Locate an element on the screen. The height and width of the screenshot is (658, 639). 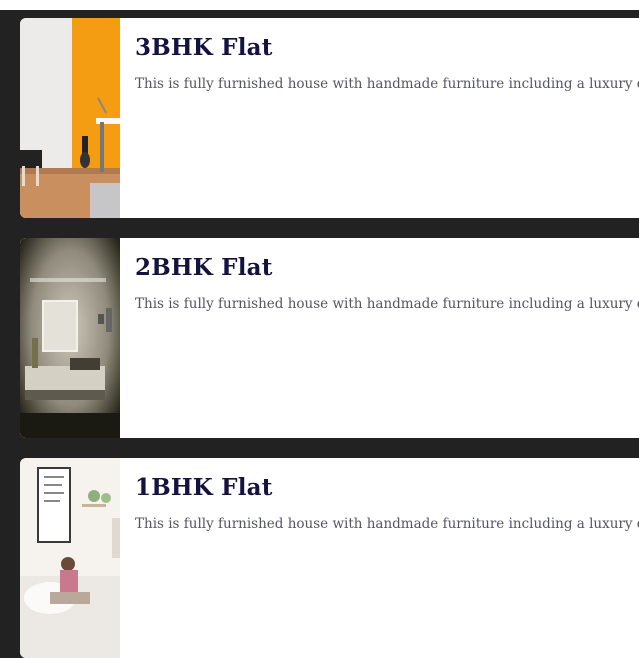
listing-title: 2BHK Flat is located at coordinates (204, 267).